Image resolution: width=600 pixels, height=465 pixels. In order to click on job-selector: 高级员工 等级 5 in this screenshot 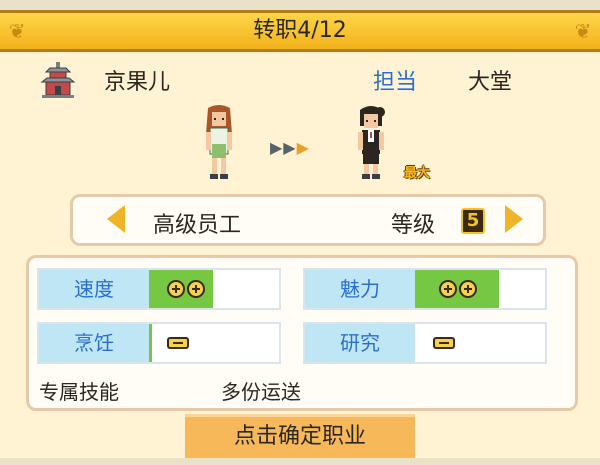, I will do `click(308, 220)`.